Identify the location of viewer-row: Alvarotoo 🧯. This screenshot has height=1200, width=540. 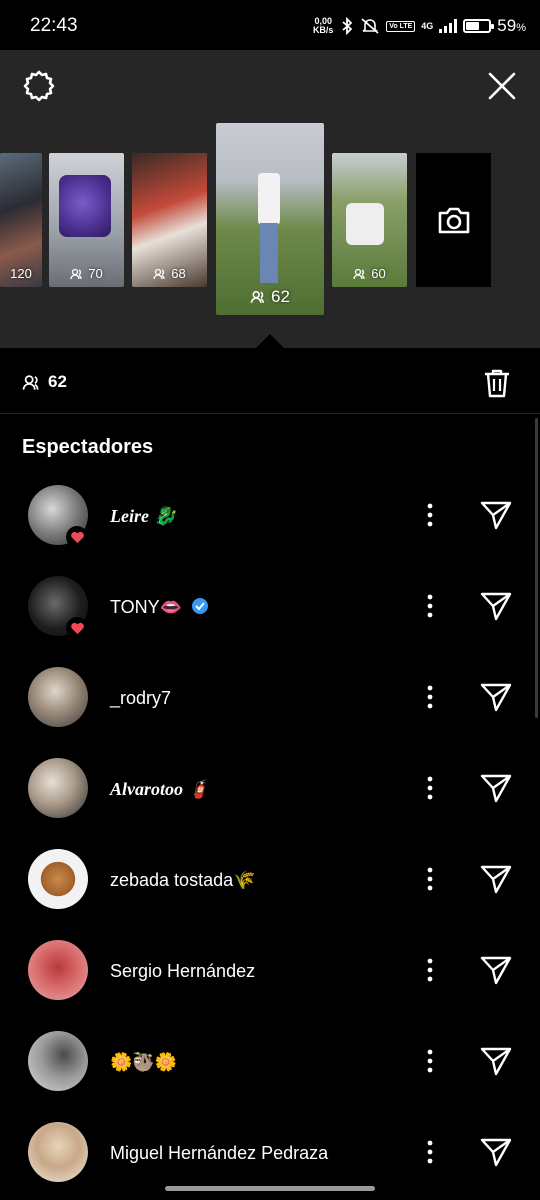
(270, 788).